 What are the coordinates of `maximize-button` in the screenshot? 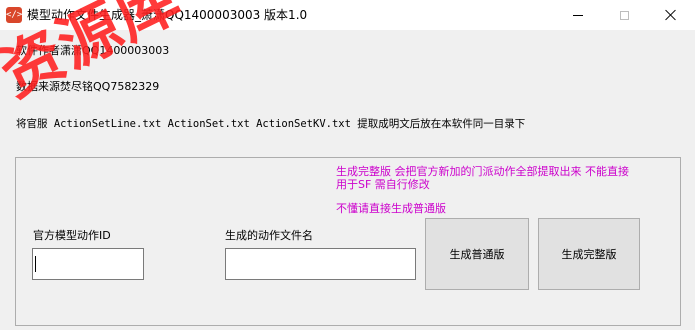 It's located at (624, 15).